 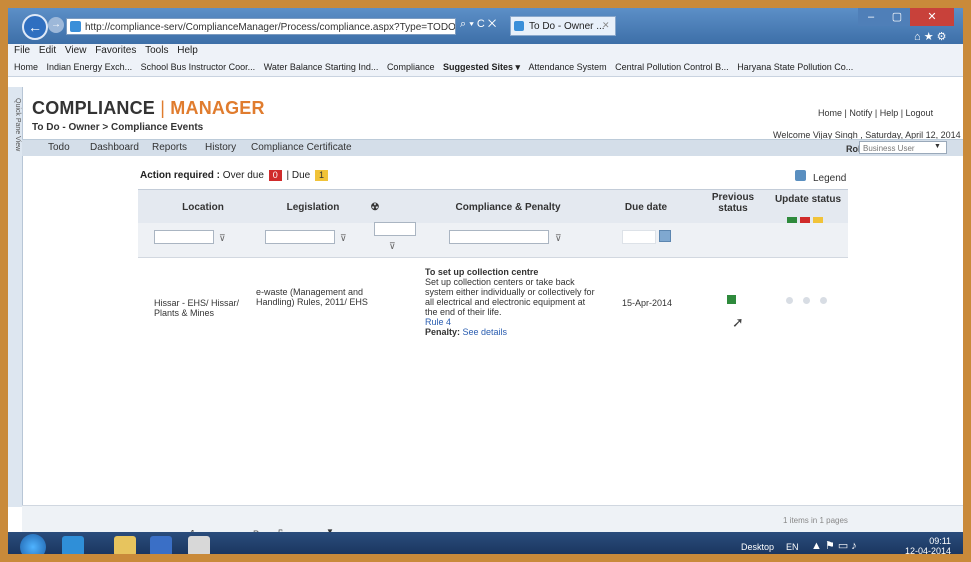 What do you see at coordinates (275, 175) in the screenshot?
I see `overdue-badge: 0` at bounding box center [275, 175].